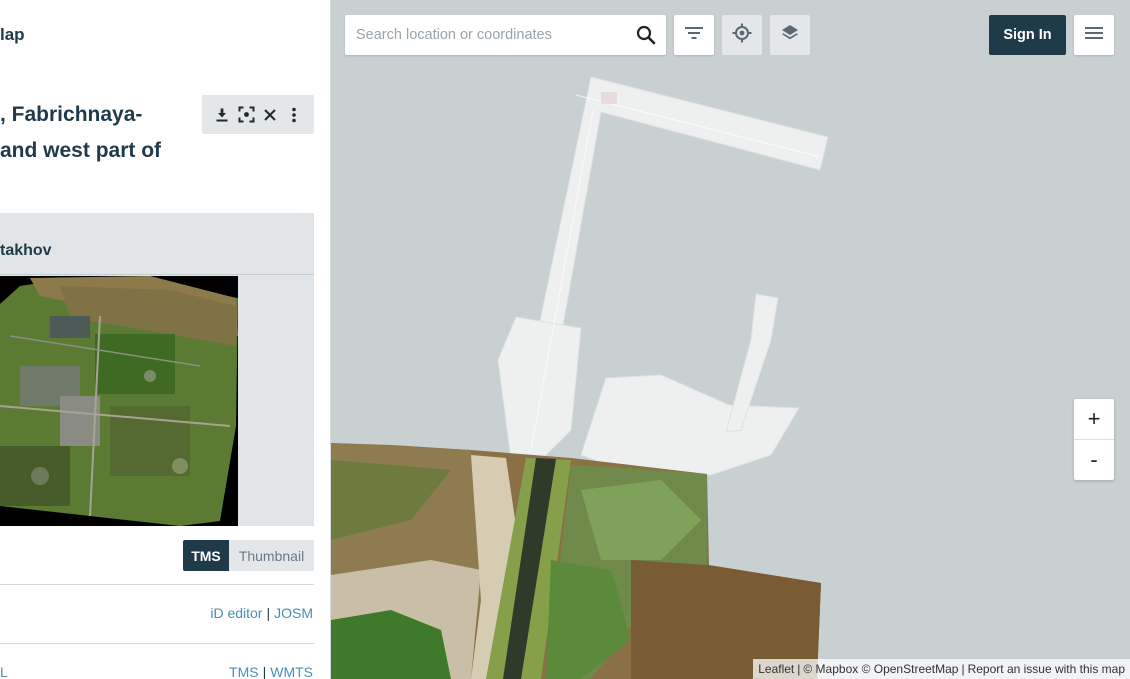  Describe the element at coordinates (100, 133) in the screenshot. I see `image-title: , Fabrichnaya- and west part of` at that location.